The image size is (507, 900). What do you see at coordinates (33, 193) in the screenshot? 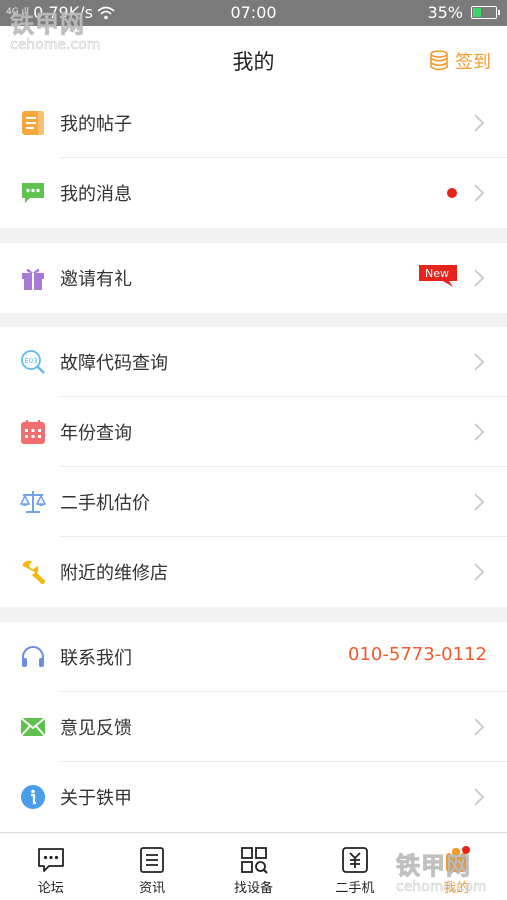
I see `message-bubble-icon` at bounding box center [33, 193].